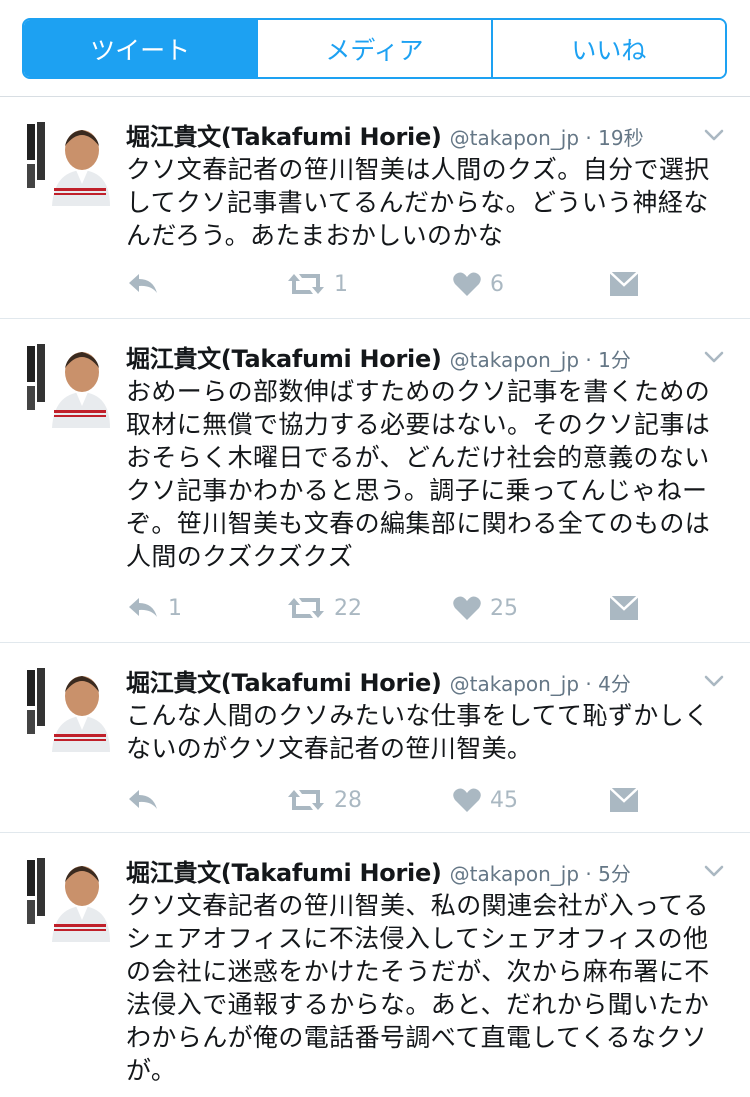  I want to click on tweet-header: 堀江貴文(Takafumi Horie) @takapon_jp · 5分, so click(428, 870).